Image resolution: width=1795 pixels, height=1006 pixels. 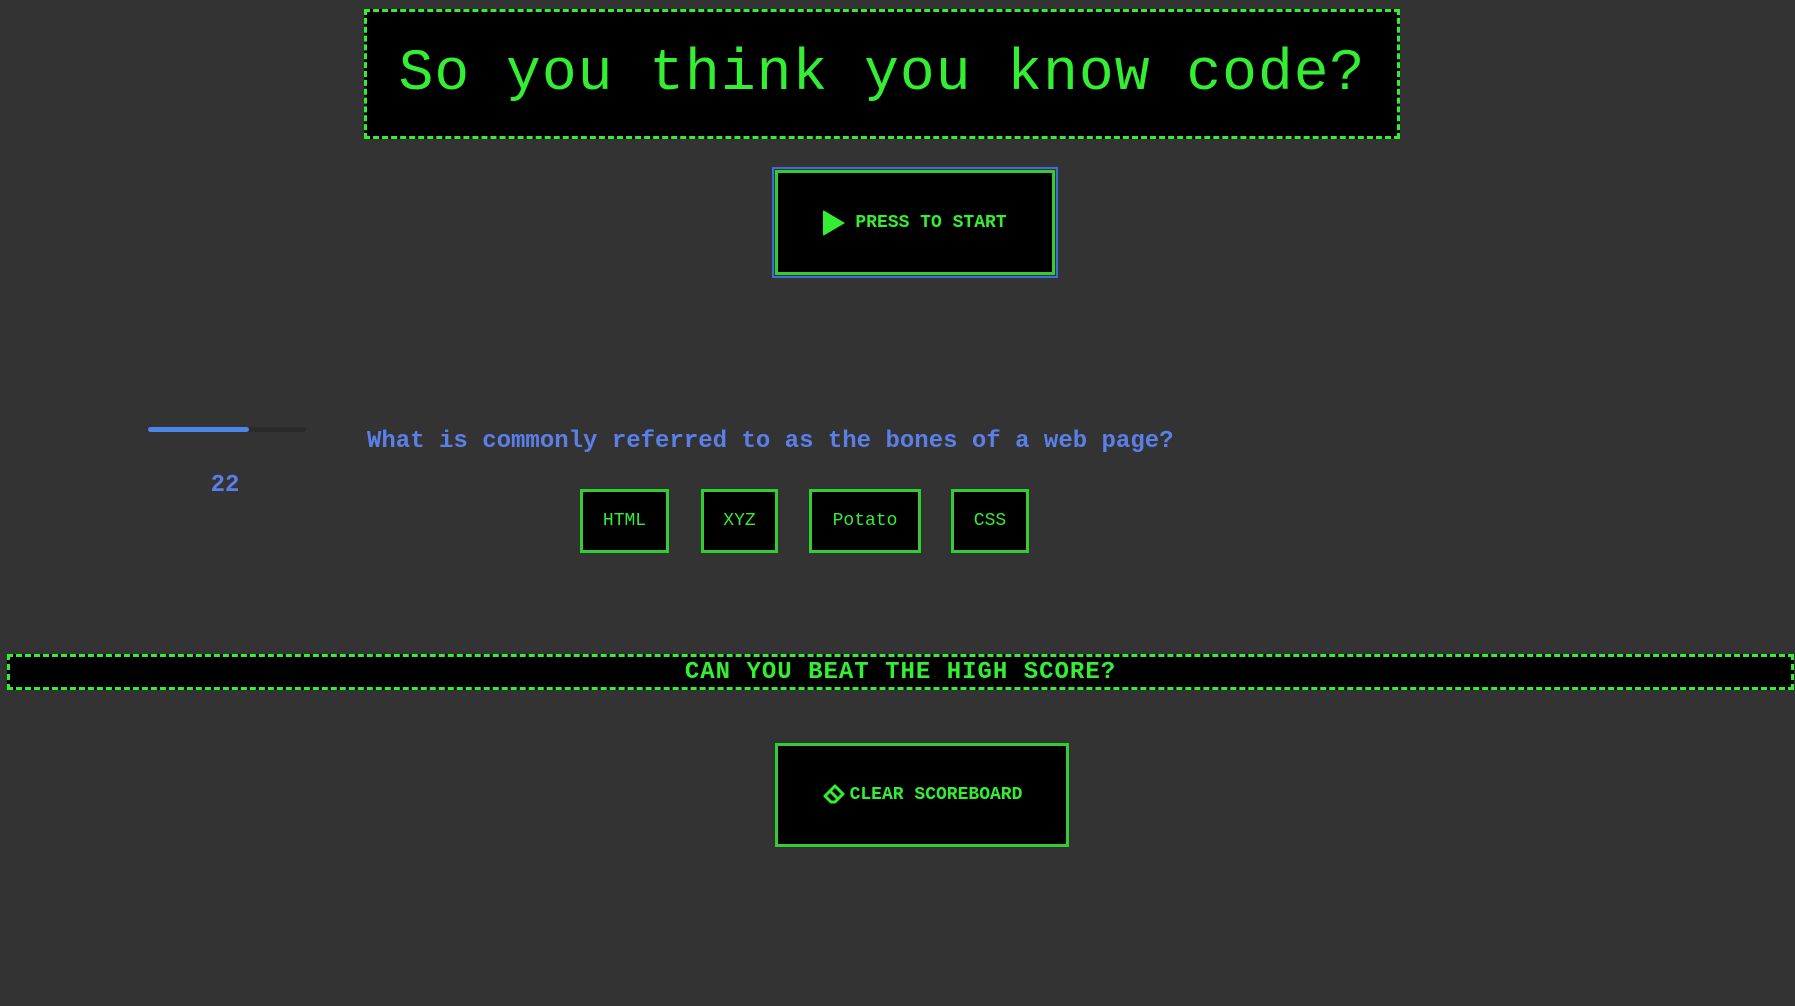 I want to click on clear-scoreboard-button: CLEAR SCOREBOARD, so click(x=922, y=795).